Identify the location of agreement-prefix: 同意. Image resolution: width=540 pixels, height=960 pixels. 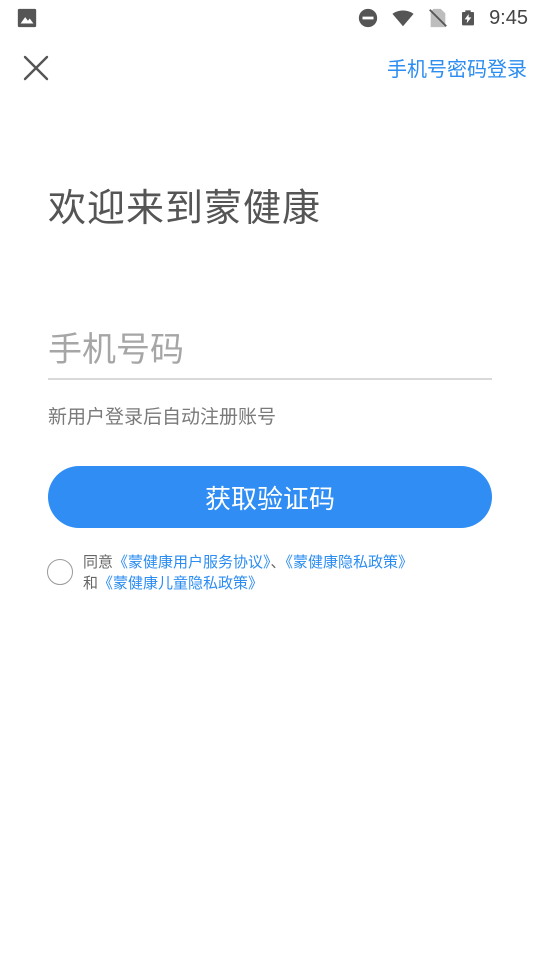
(98, 562).